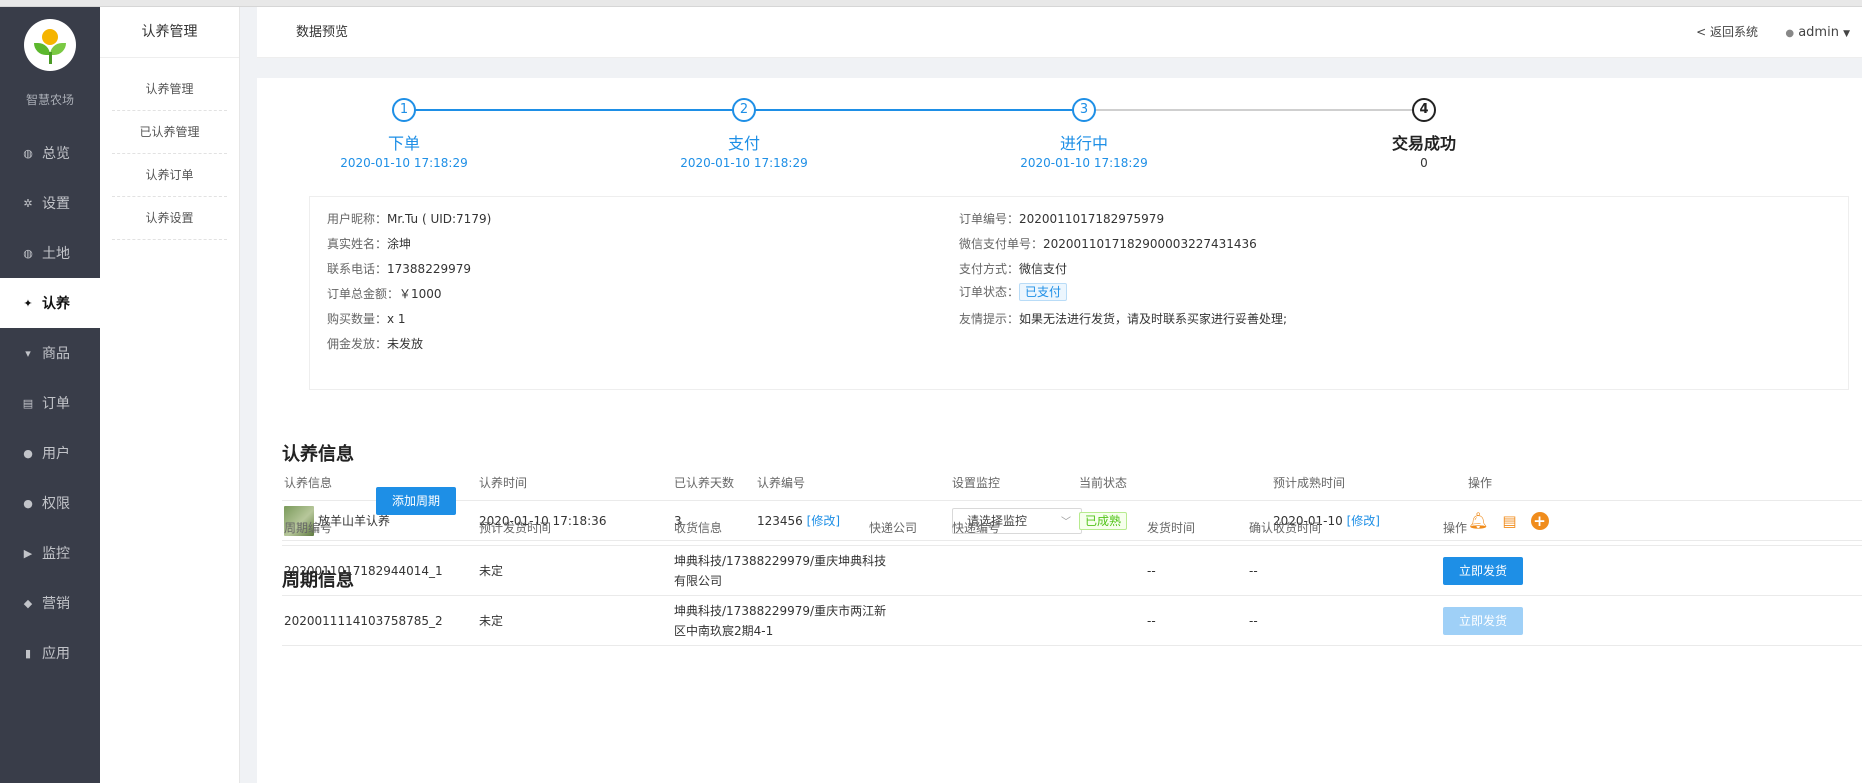 The height and width of the screenshot is (783, 1862). Describe the element at coordinates (1424, 110) in the screenshot. I see `step-4-circle: 4` at that location.